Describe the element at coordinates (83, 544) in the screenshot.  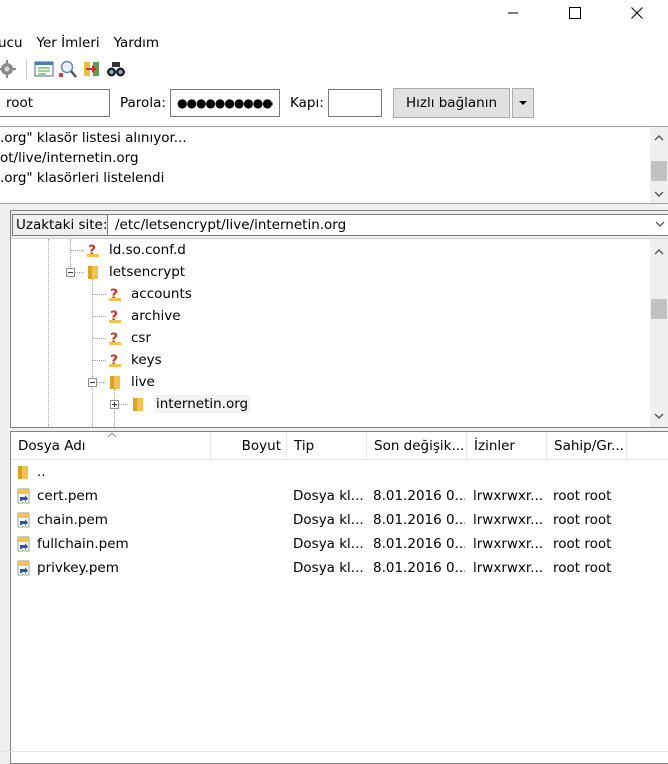
I see `file-name: fullchain.pem` at that location.